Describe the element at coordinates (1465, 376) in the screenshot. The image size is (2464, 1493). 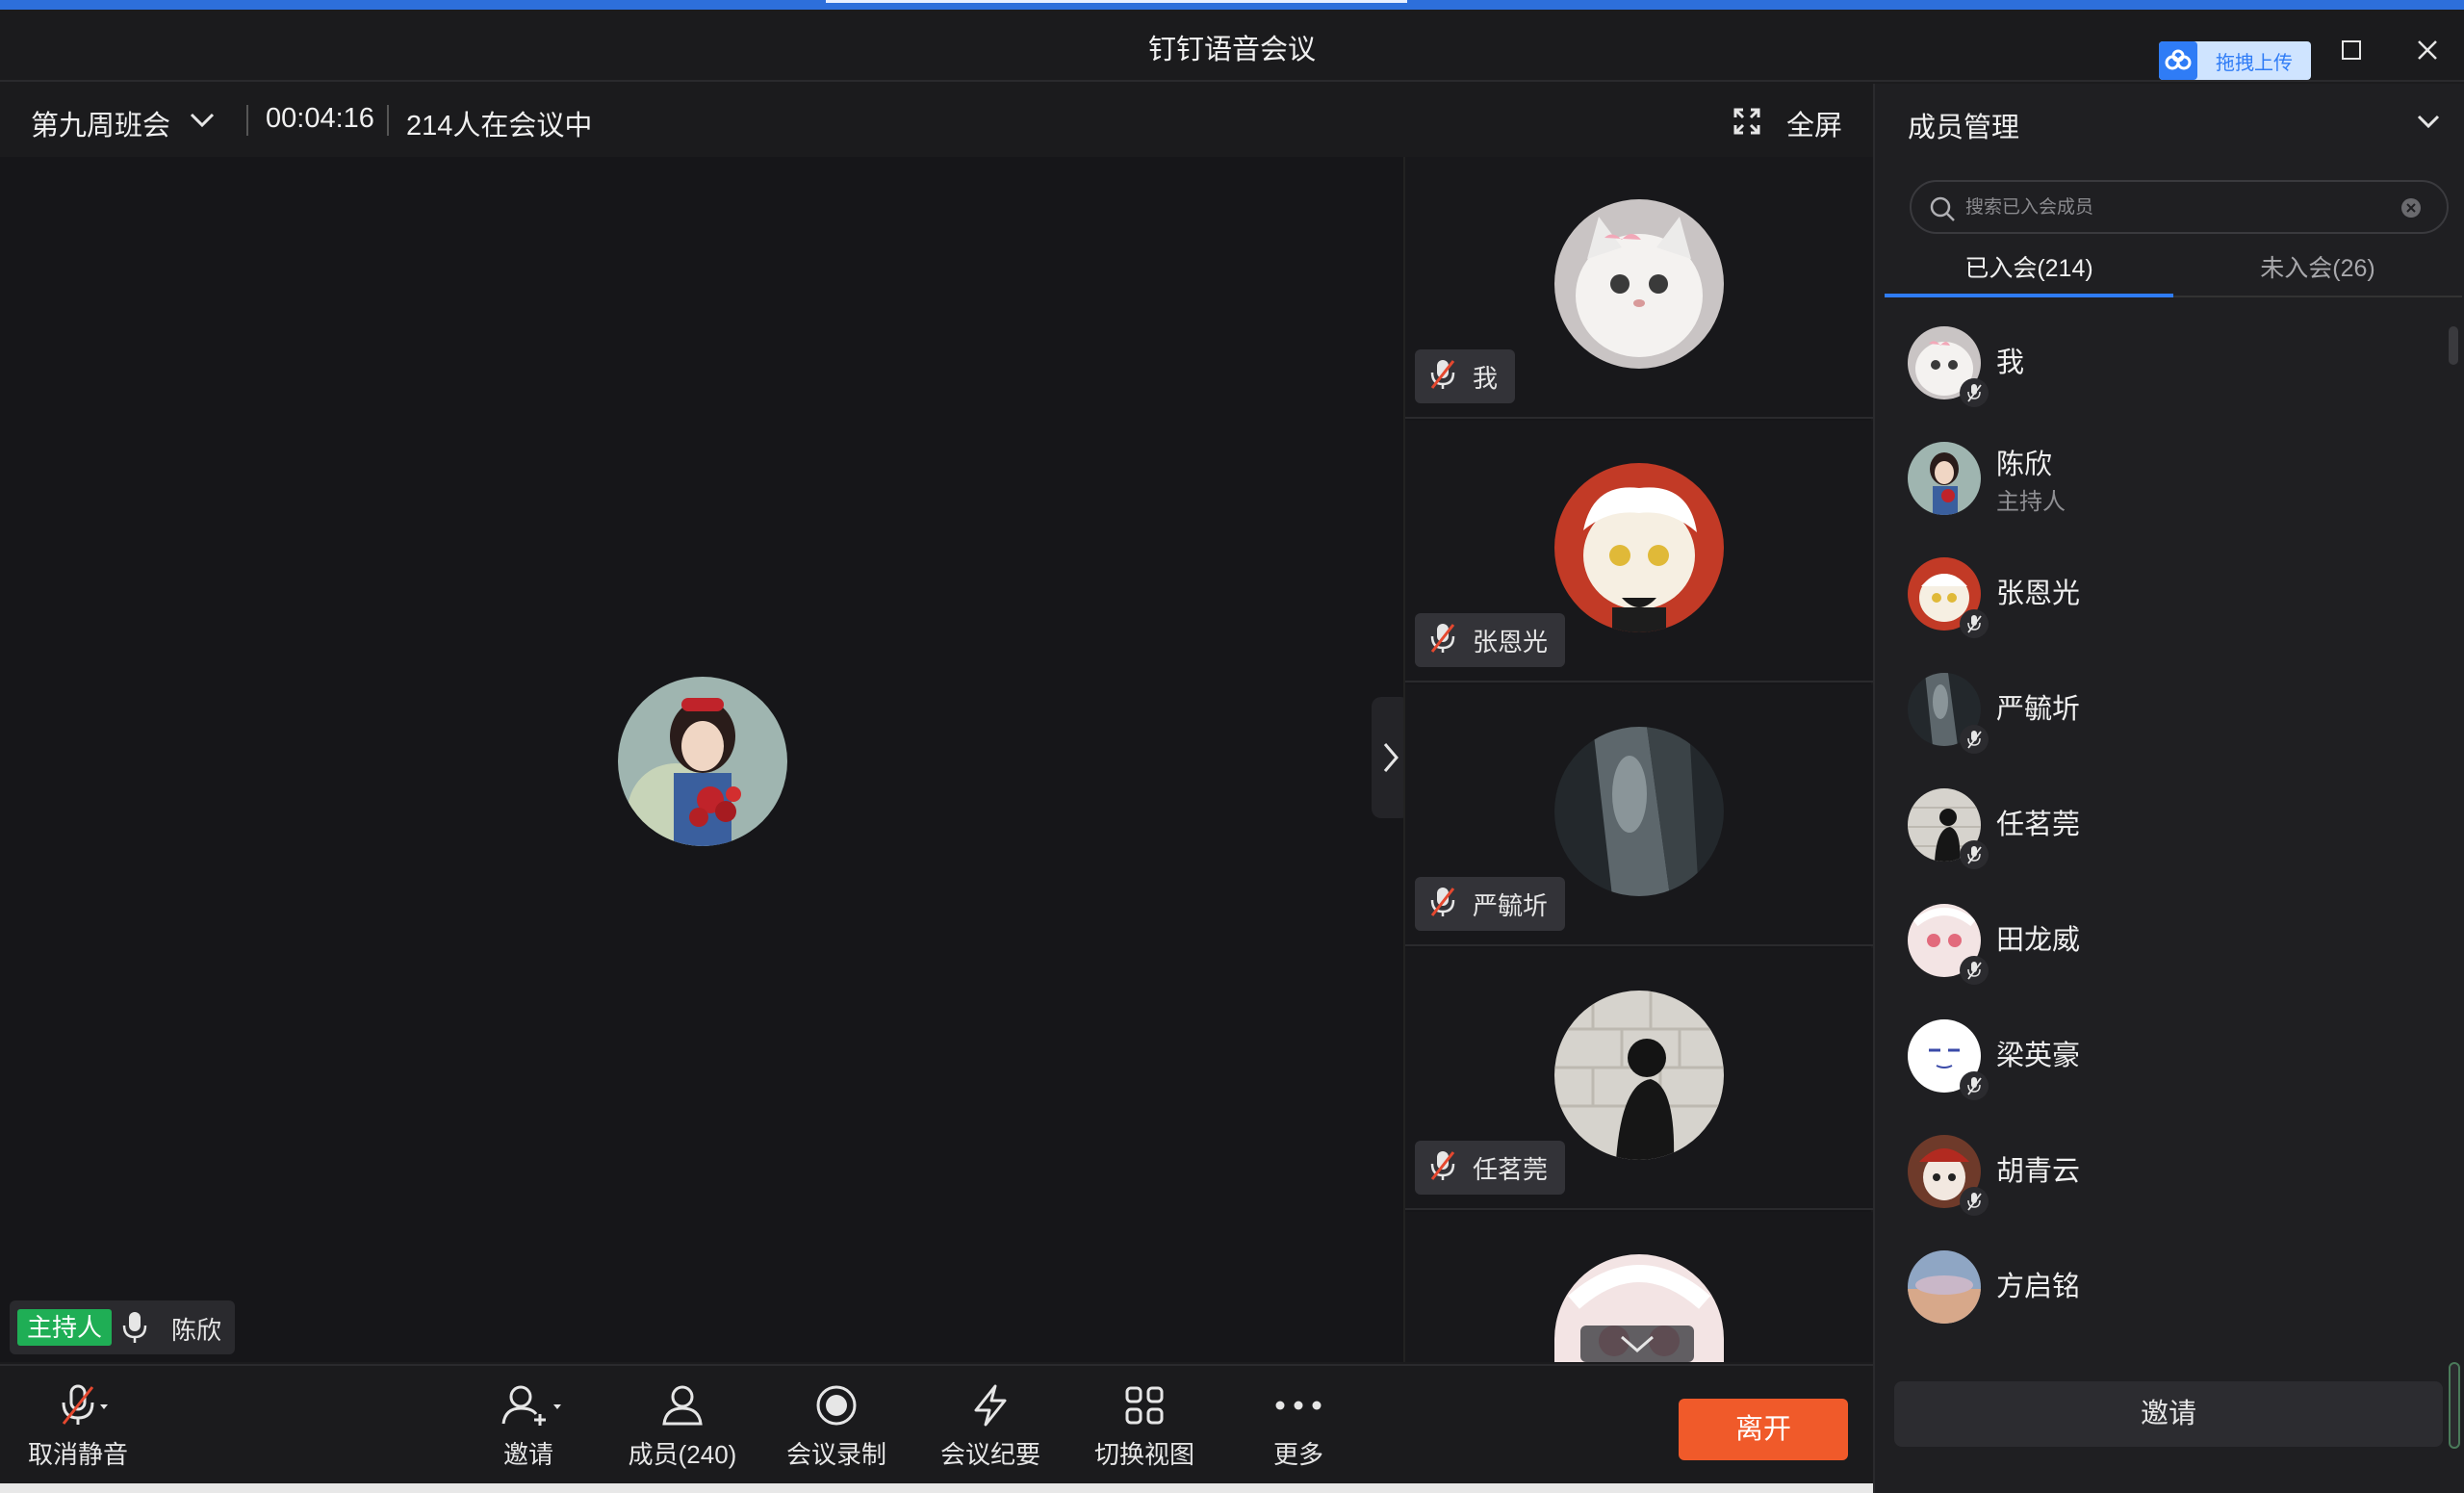
I see `participant-name-tag: 我` at that location.